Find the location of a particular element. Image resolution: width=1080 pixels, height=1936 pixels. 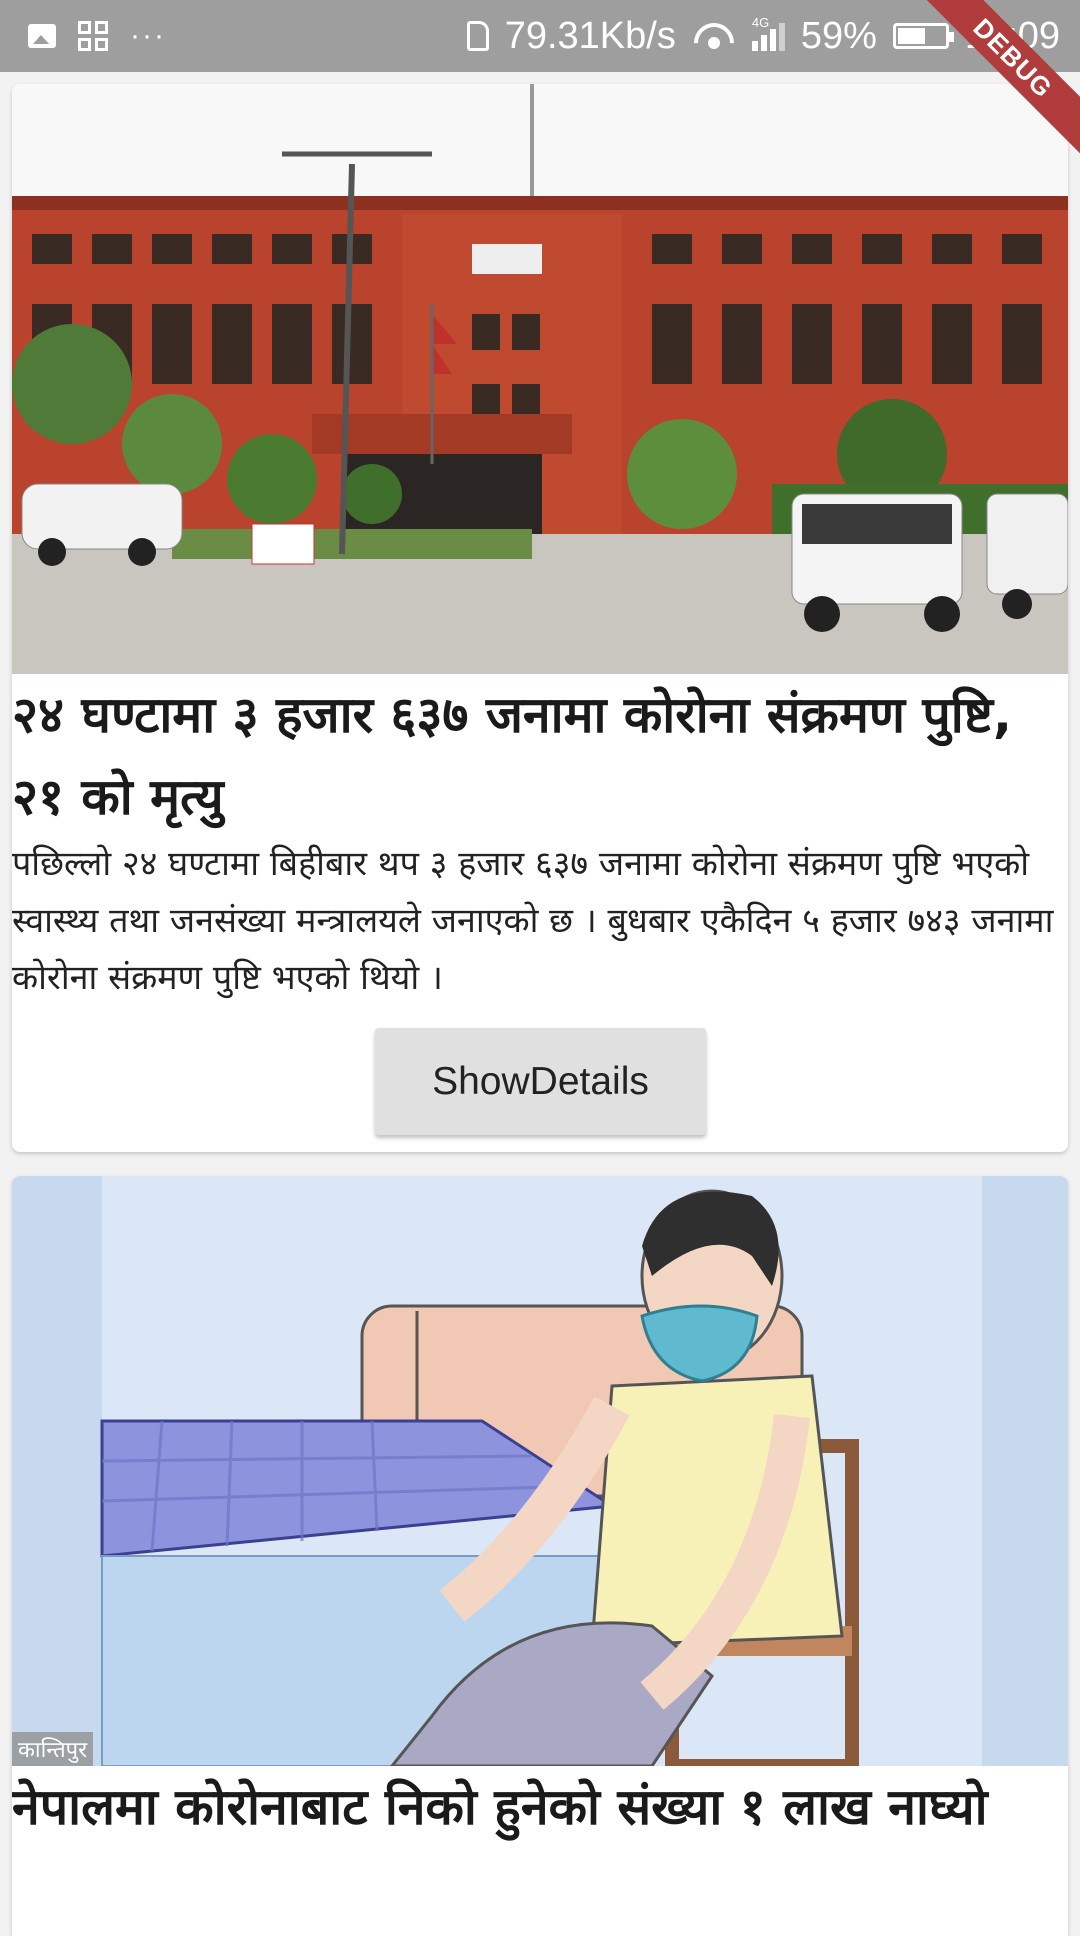

status-bar: ··· 79.31Kb/s 4G 59% 19:09 is located at coordinates (540, 36).